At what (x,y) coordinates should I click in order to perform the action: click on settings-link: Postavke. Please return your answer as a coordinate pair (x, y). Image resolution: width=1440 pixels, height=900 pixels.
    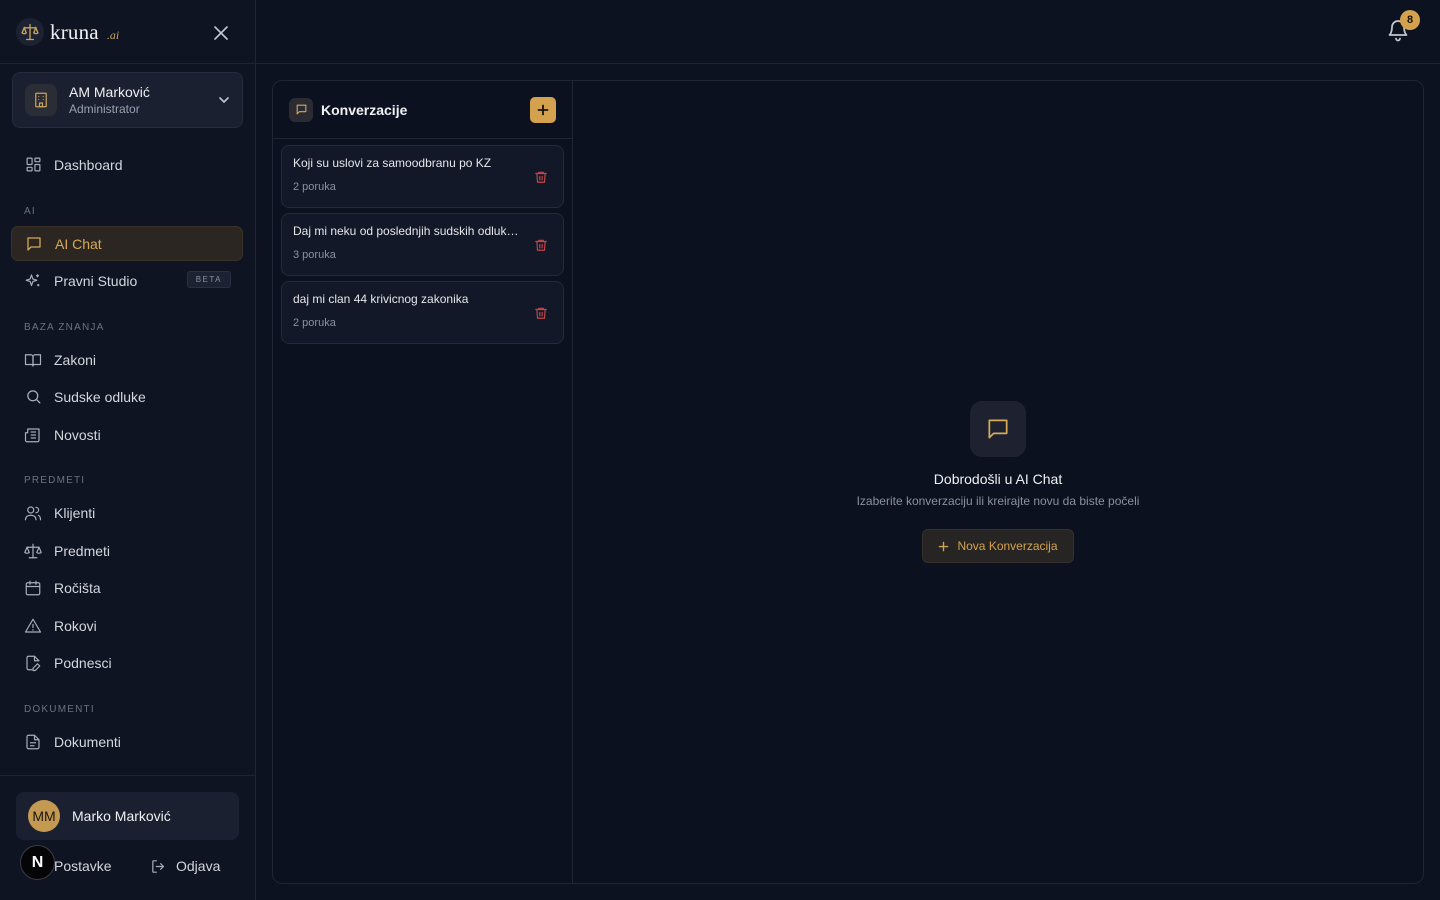
    Looking at the image, I should click on (83, 866).